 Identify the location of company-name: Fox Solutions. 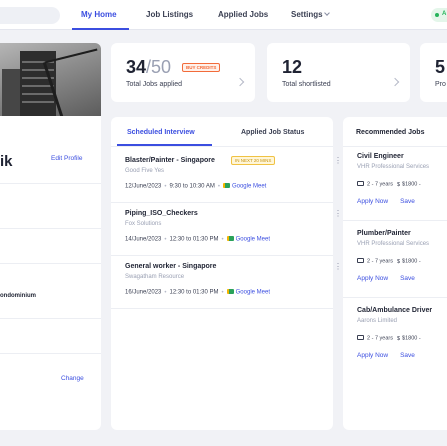
(143, 224).